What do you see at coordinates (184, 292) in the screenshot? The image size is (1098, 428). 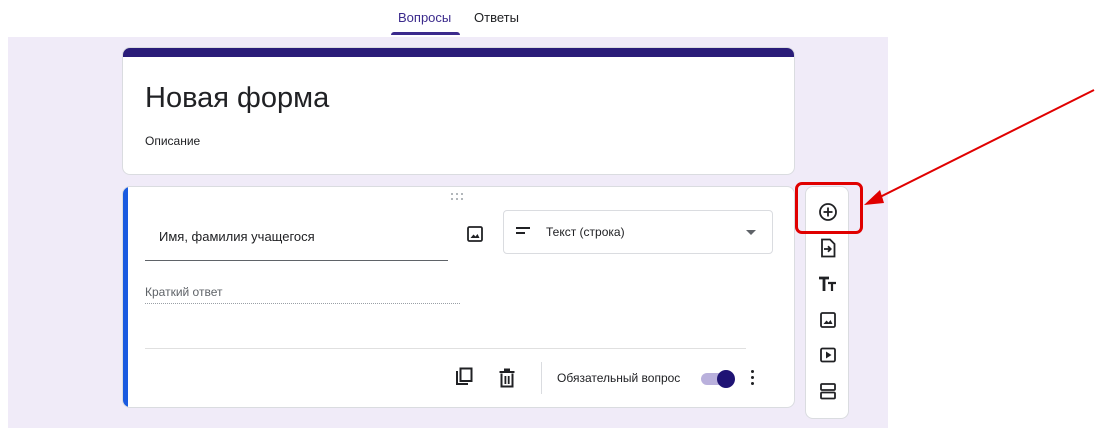 I see `short-answer-placeholder: Краткий ответ` at bounding box center [184, 292].